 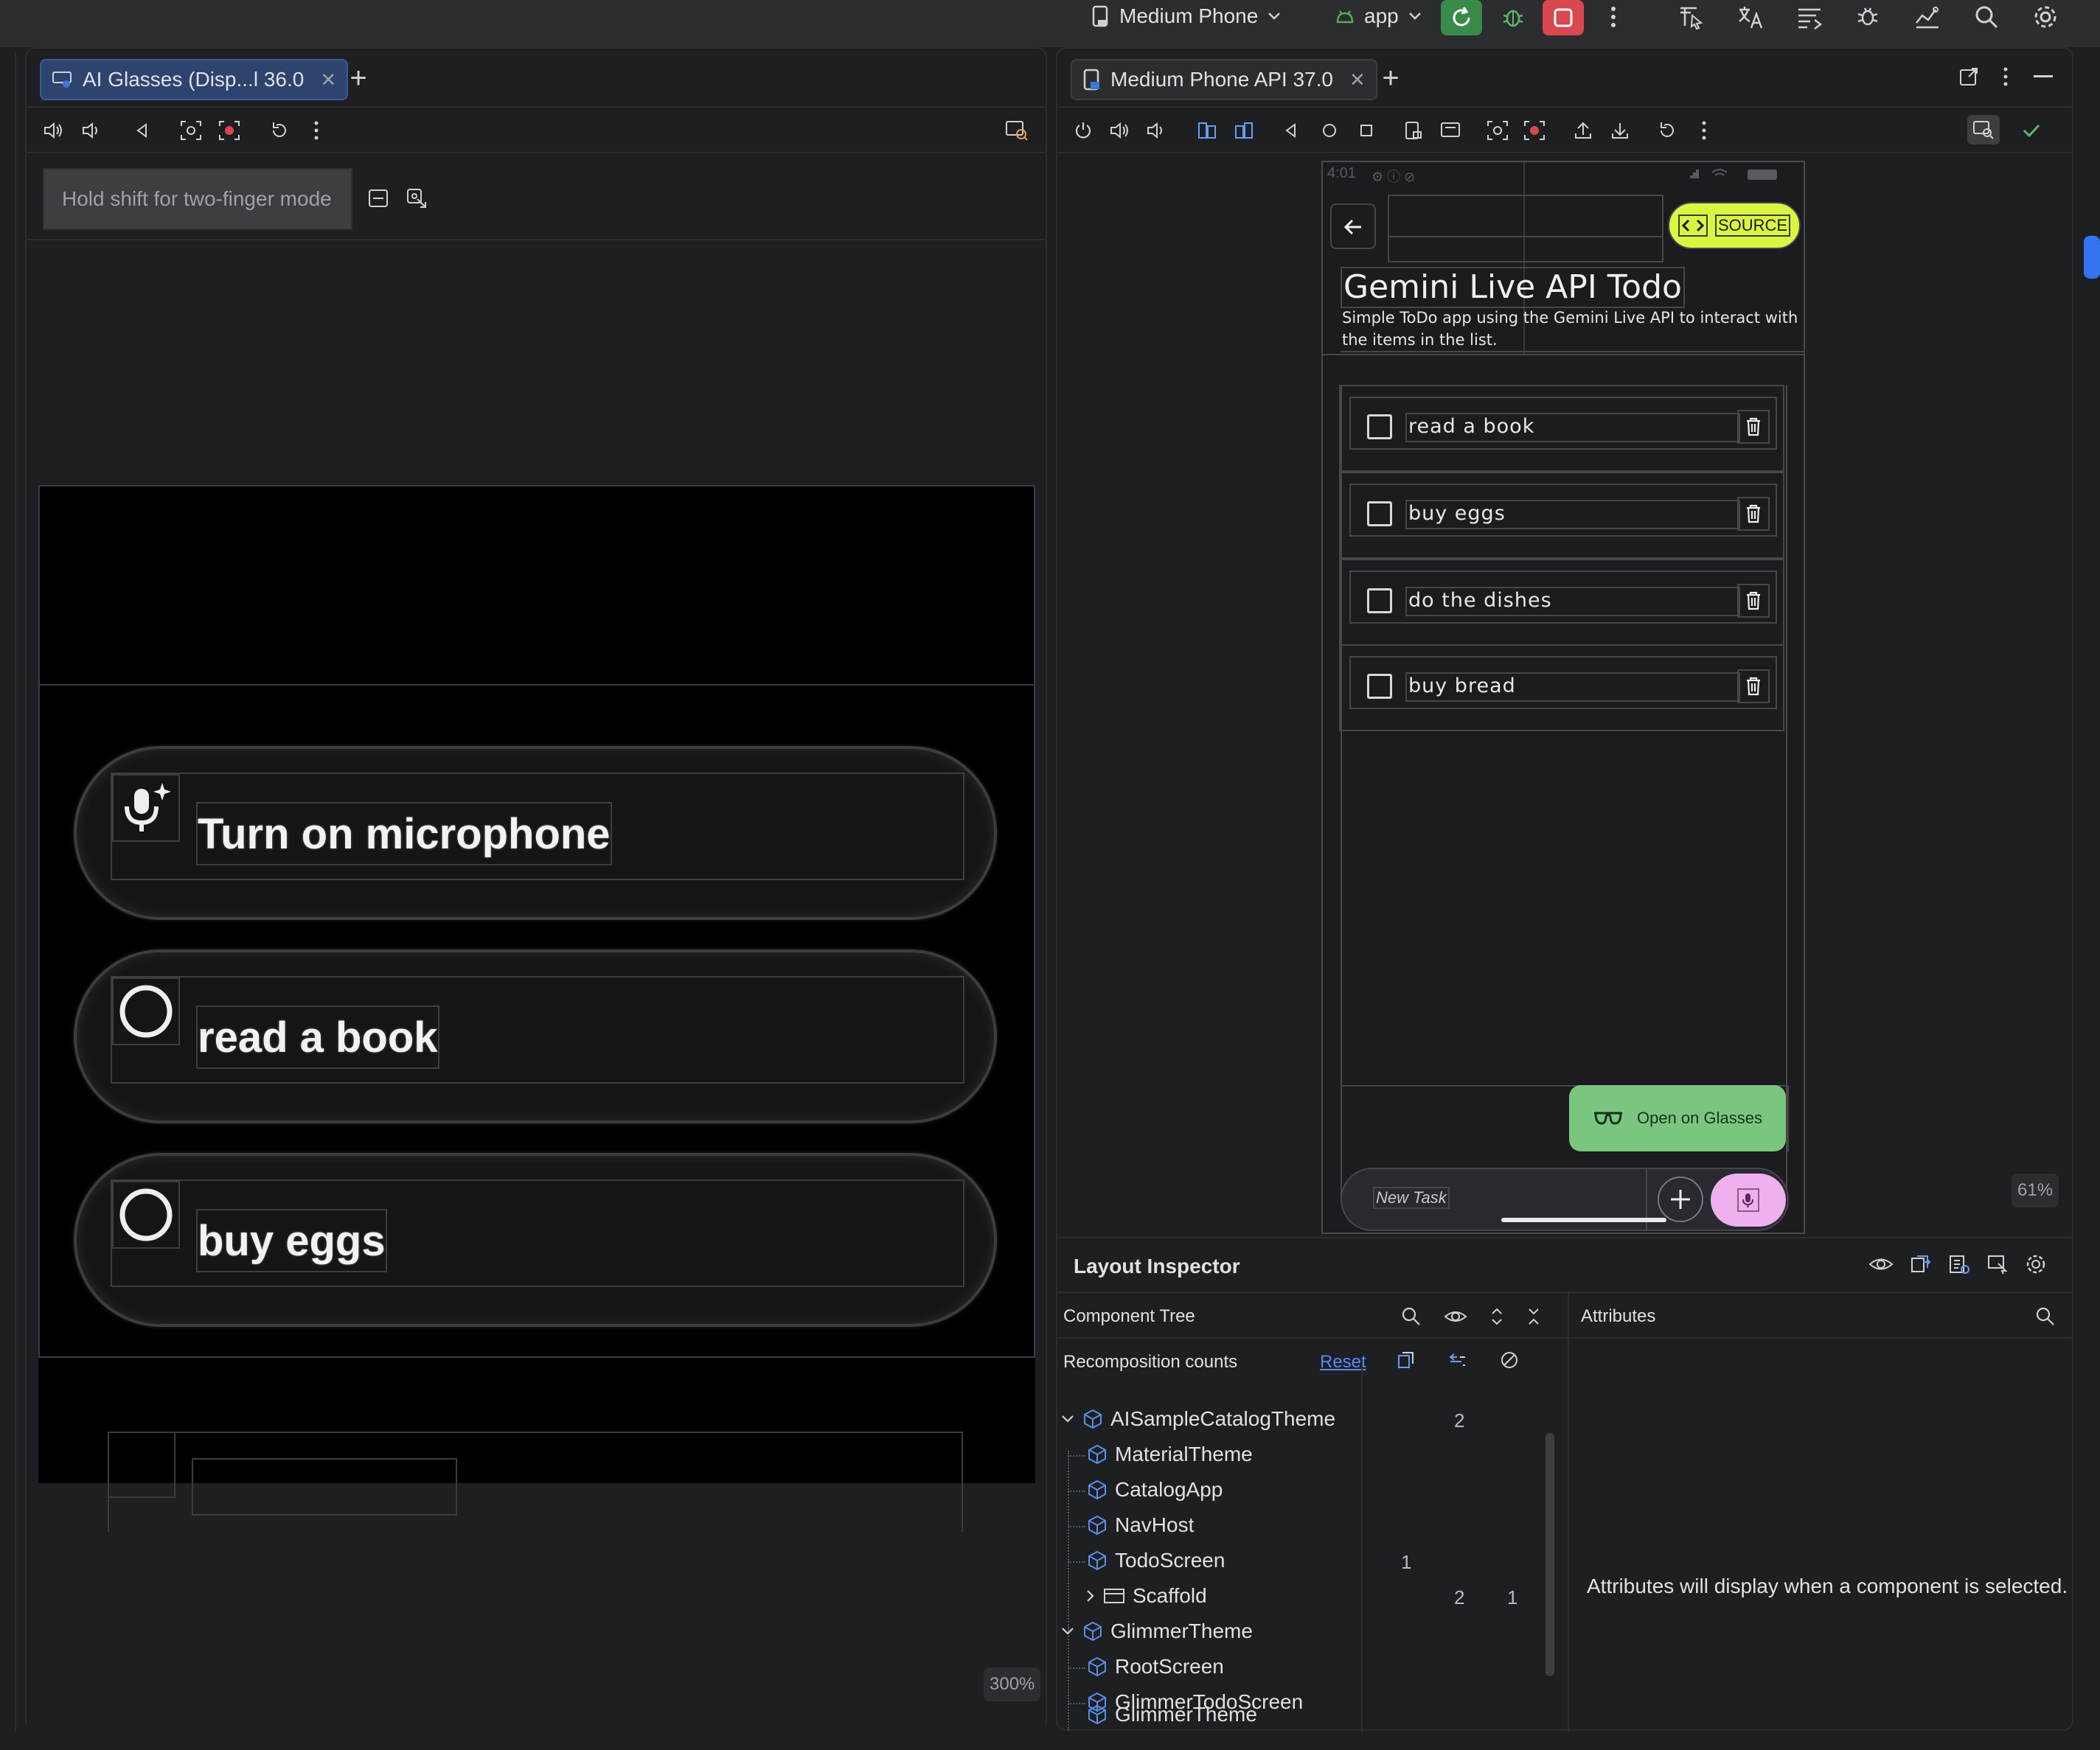 What do you see at coordinates (1809, 16) in the screenshot?
I see `code-list-button` at bounding box center [1809, 16].